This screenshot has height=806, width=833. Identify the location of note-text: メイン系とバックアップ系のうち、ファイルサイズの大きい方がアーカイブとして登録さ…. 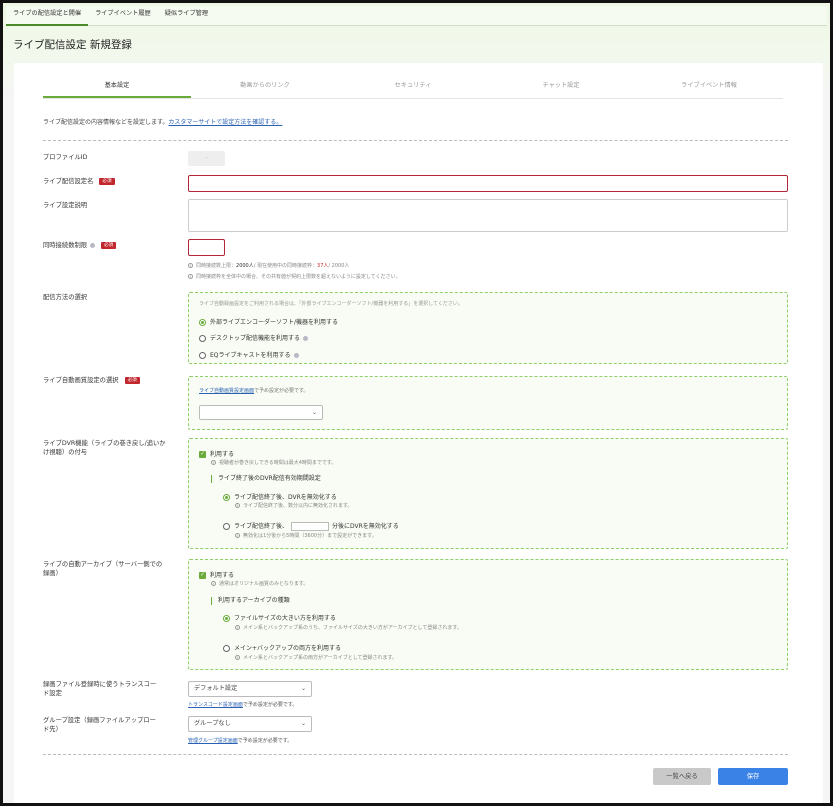
(352, 628).